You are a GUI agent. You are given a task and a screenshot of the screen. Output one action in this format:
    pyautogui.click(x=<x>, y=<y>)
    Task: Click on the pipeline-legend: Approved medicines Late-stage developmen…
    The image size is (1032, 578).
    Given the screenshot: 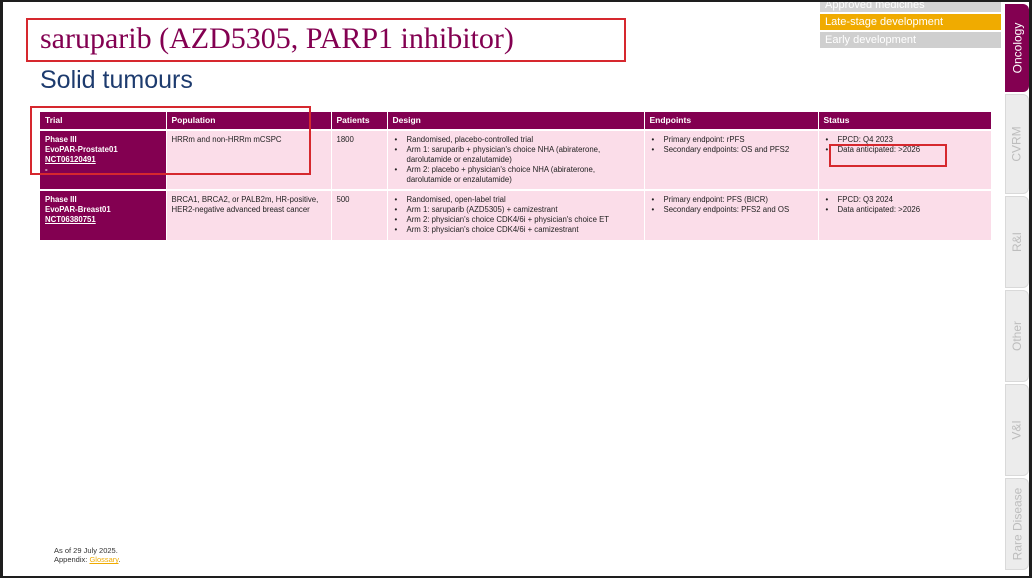 What is the action you would take?
    pyautogui.click(x=910, y=25)
    